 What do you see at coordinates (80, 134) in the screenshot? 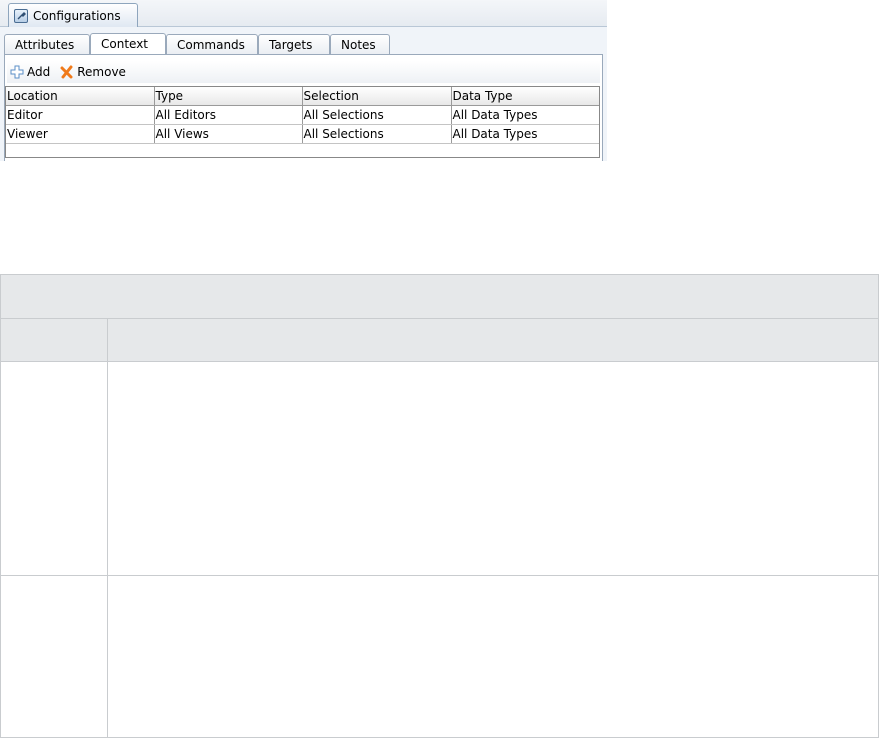
I see `cell-location: Viewer` at bounding box center [80, 134].